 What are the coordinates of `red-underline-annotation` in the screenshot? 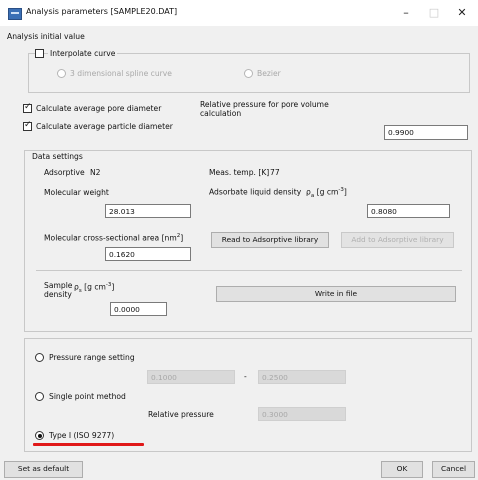 It's located at (88, 444).